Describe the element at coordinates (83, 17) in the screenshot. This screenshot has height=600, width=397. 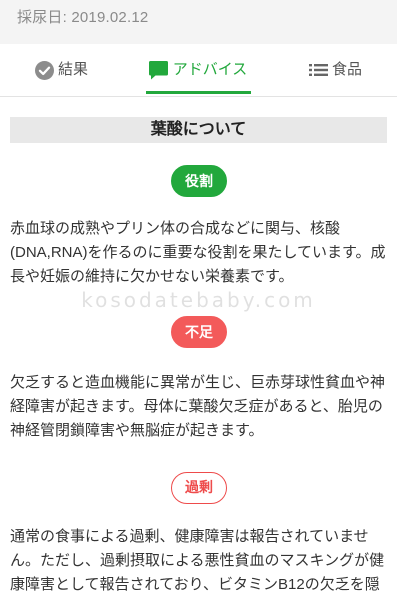
I see `sample-date-label: 採尿日: 2019.02.12` at that location.